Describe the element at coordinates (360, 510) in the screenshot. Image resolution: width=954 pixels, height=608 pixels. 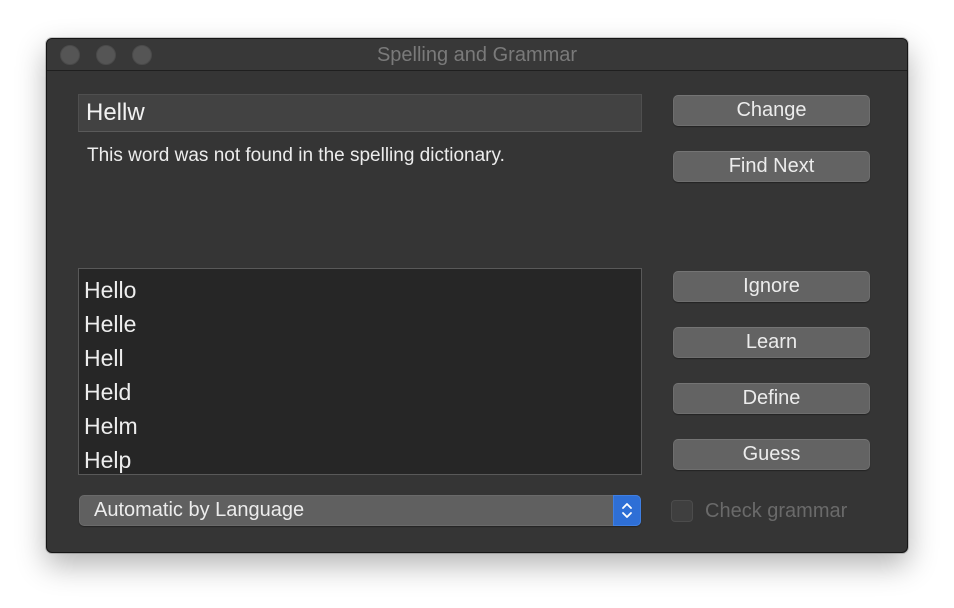
I see `language-popup: Automatic by Language` at that location.